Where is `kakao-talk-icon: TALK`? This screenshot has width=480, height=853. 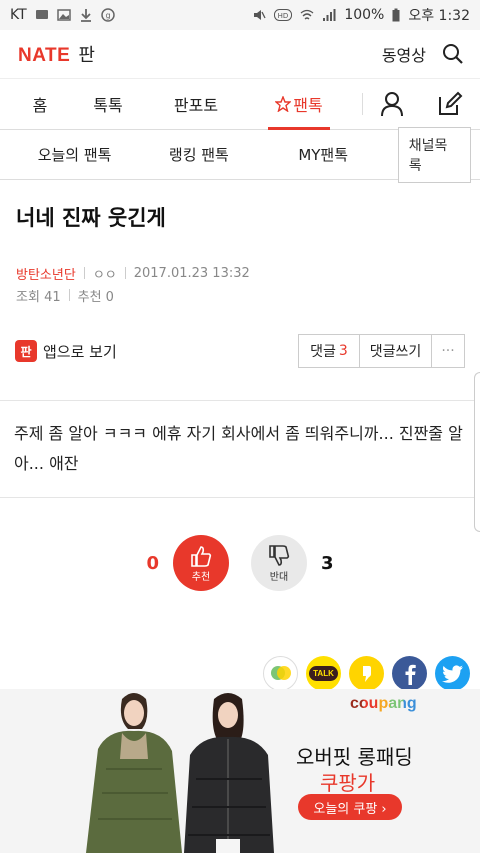
kakao-talk-icon: TALK is located at coordinates (323, 673).